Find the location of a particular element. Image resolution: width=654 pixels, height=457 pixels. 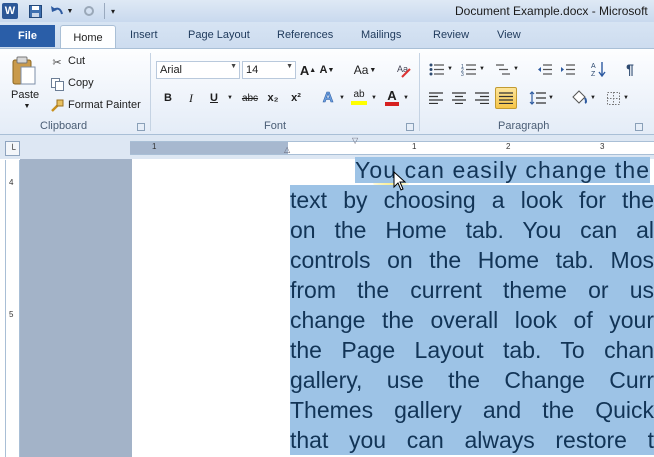

redo-icon is located at coordinates (89, 11).